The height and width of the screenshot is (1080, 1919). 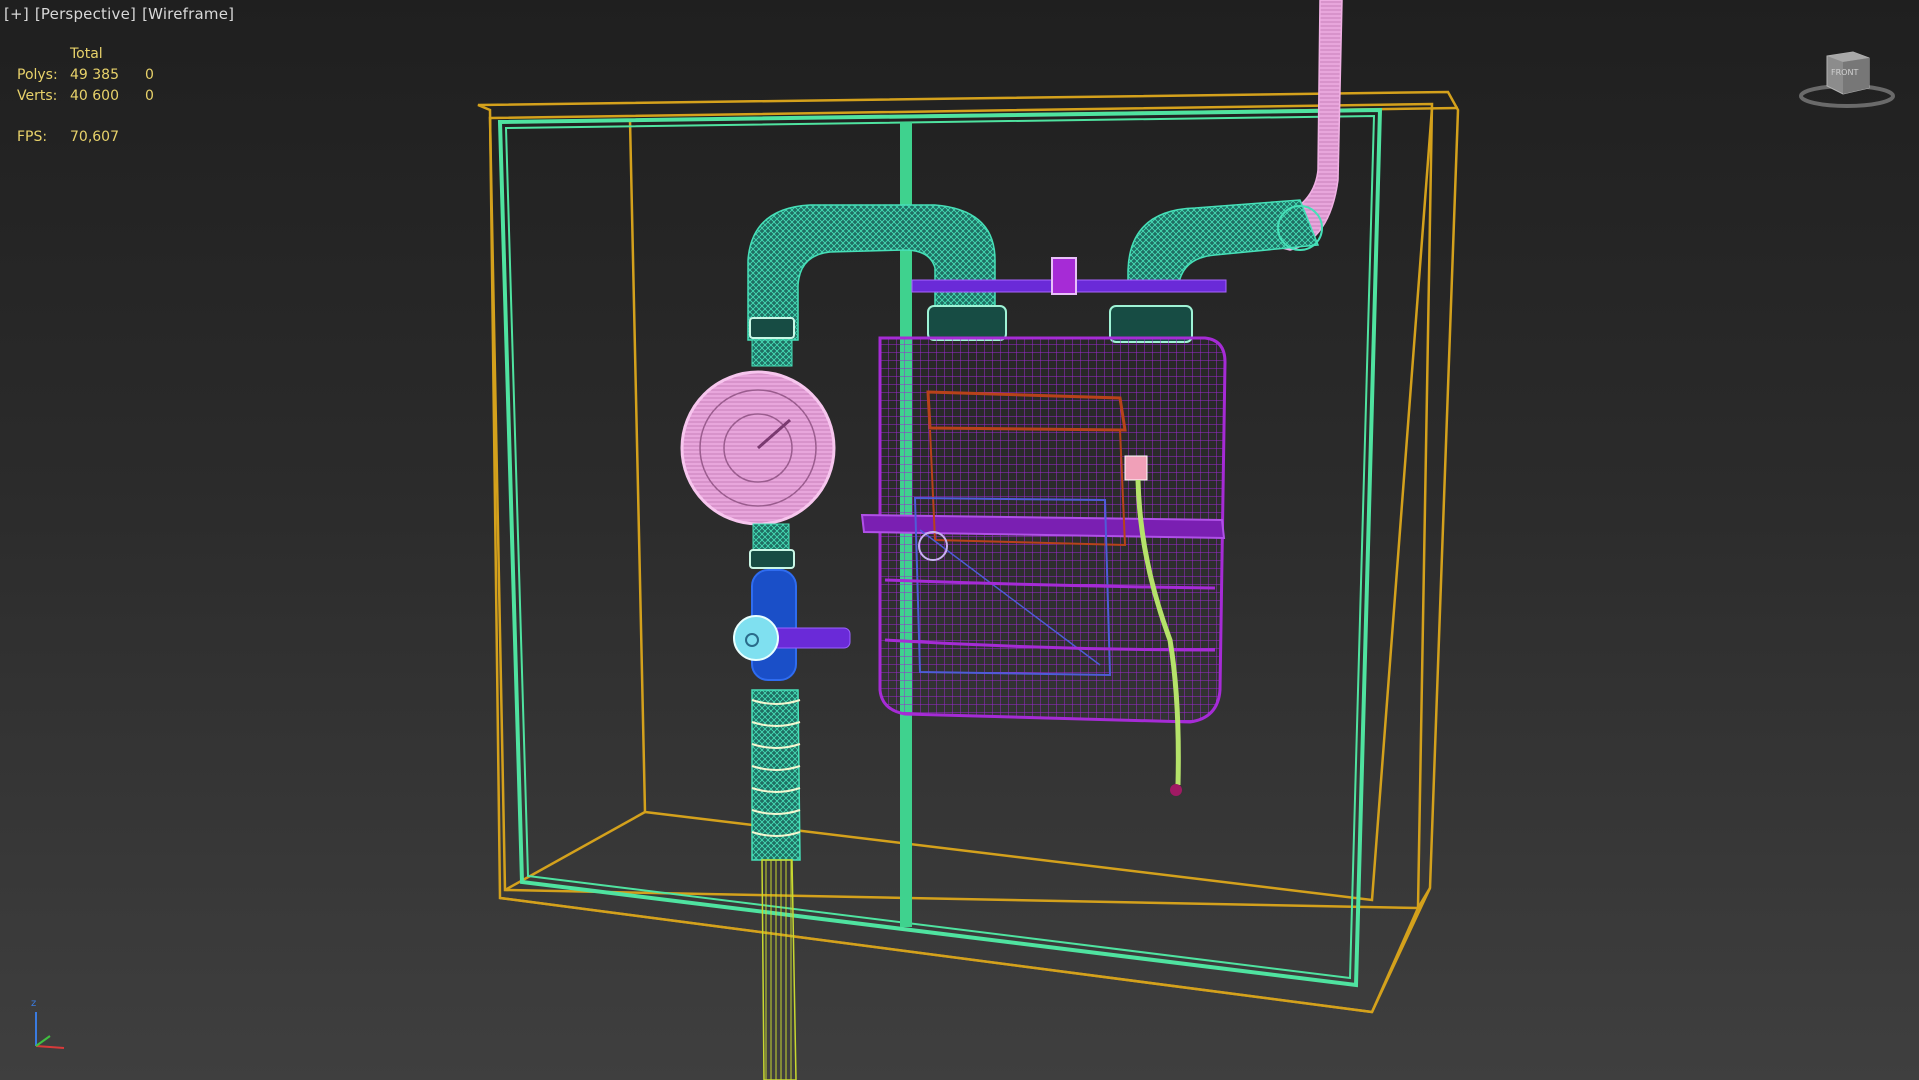 I want to click on ball-valve, so click(x=792, y=625).